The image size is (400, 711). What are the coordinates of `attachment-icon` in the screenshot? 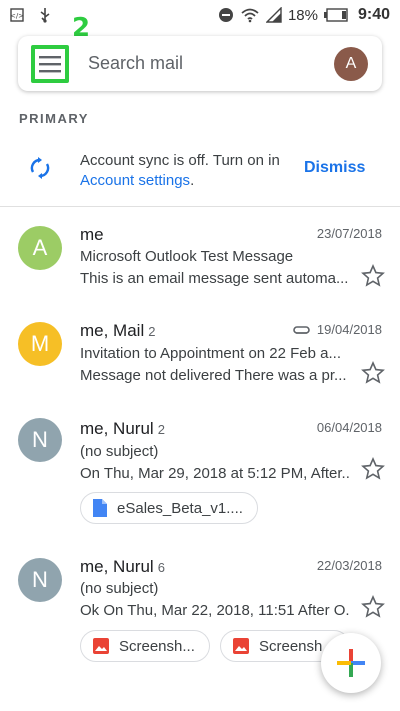 It's located at (301, 329).